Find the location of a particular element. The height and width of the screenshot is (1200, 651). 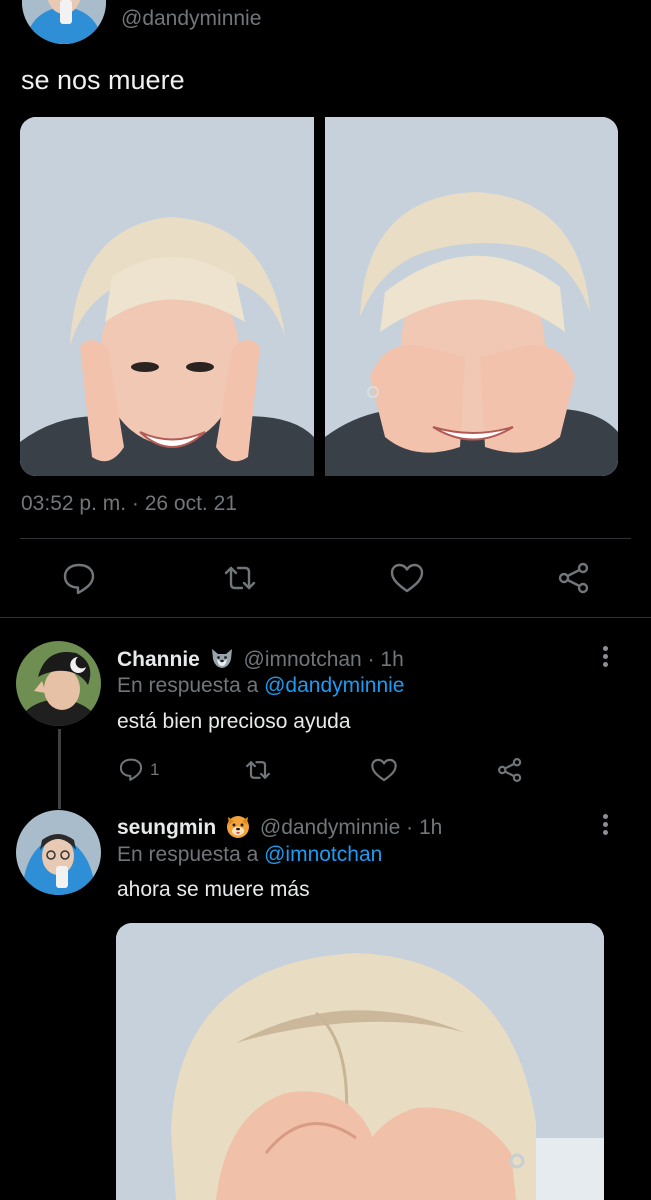

reply-text: ahora se muere más is located at coordinates (213, 889).